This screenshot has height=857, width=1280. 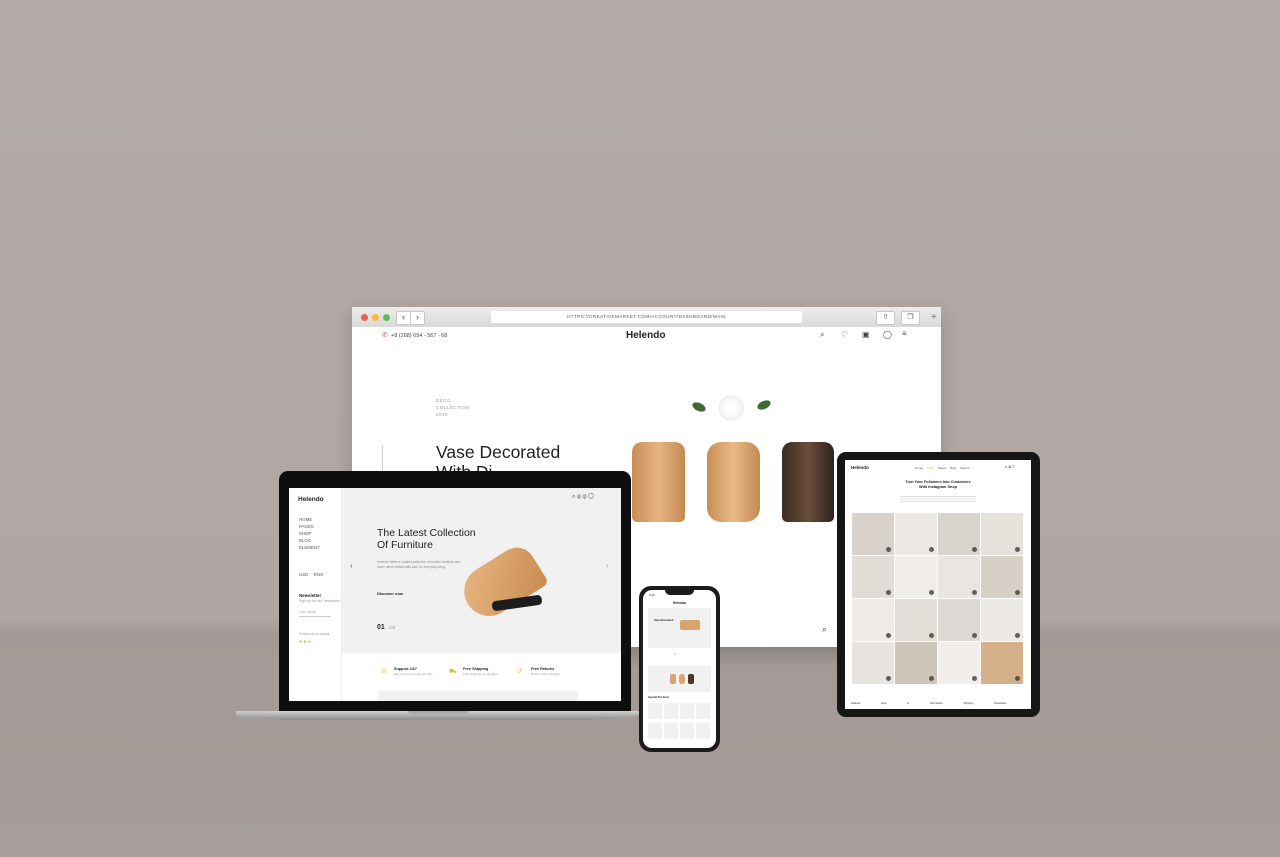 I want to click on sidebar-item-blog: BLOG, so click(x=315, y=540).